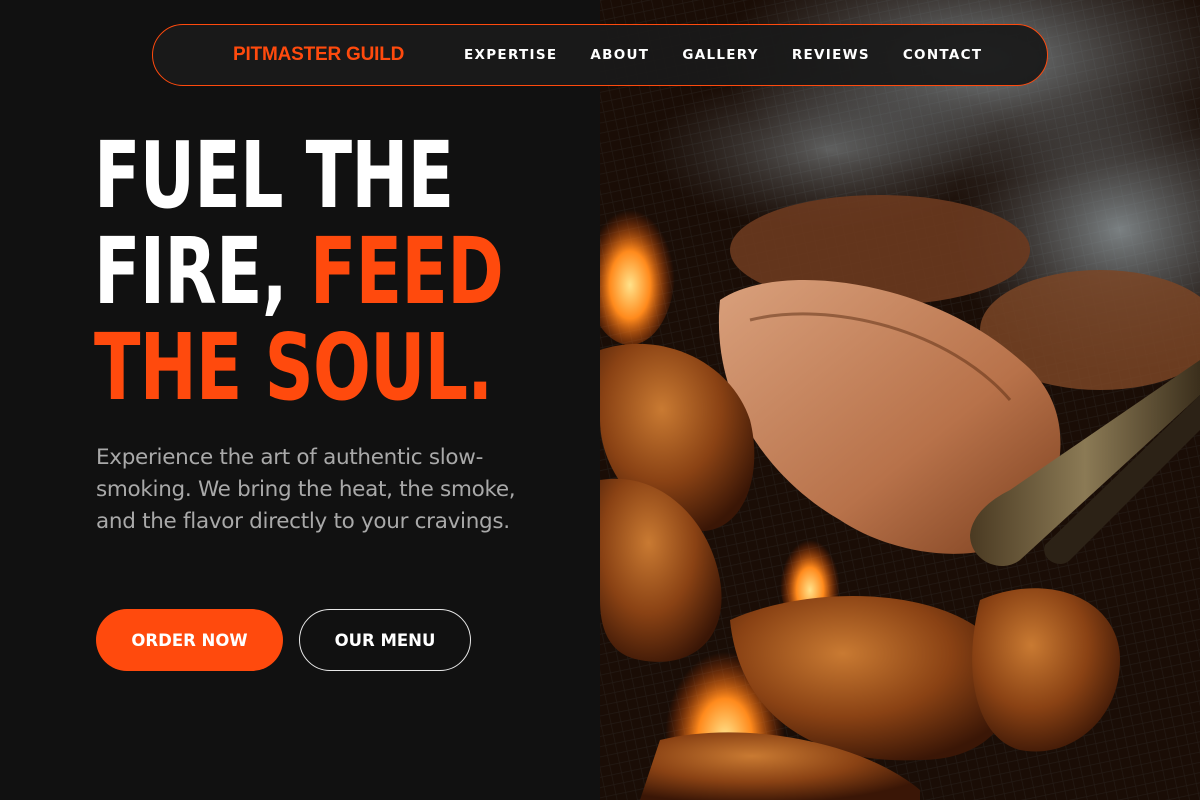  I want to click on order-now-button: ORDER NOW, so click(189, 640).